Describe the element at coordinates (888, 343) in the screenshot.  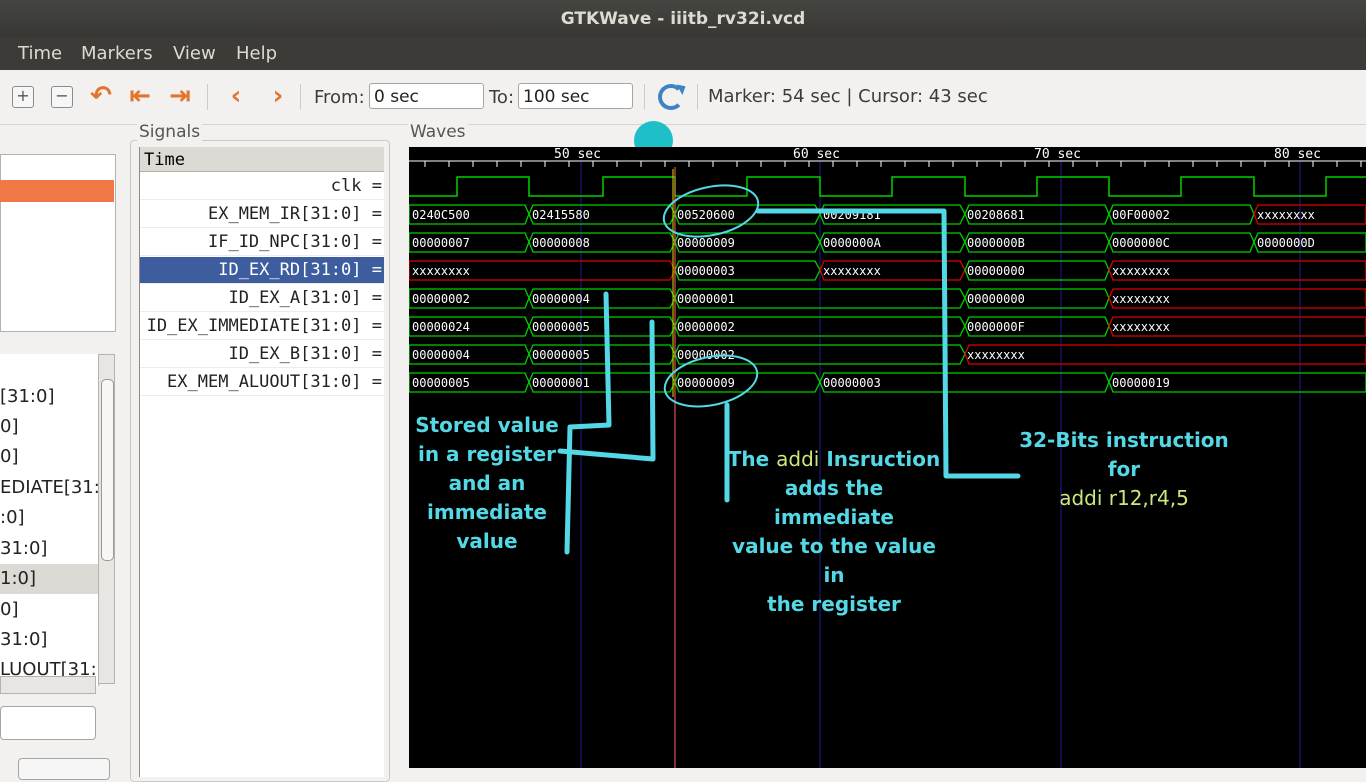
I see `stroke-ir-connector` at that location.